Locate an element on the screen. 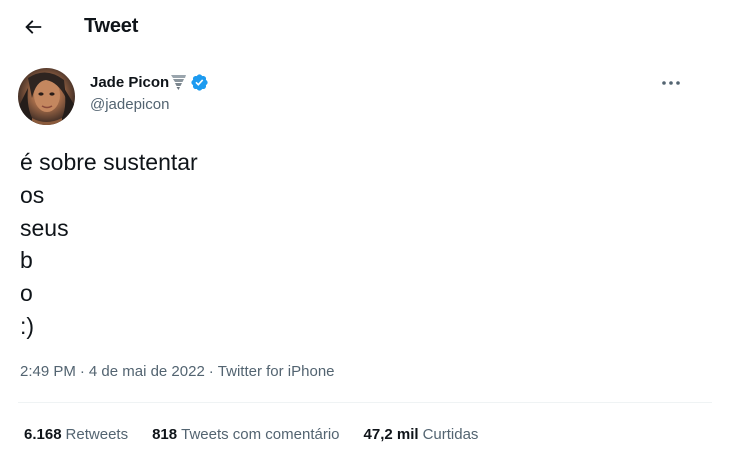  author-display-name: Jade Picon is located at coordinates (129, 82).